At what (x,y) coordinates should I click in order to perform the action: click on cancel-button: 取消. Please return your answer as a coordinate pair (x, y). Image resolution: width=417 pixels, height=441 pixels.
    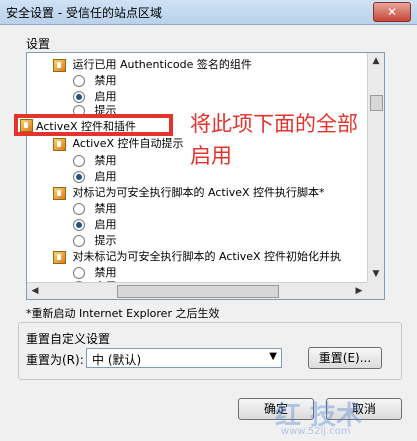
    Looking at the image, I should click on (364, 409).